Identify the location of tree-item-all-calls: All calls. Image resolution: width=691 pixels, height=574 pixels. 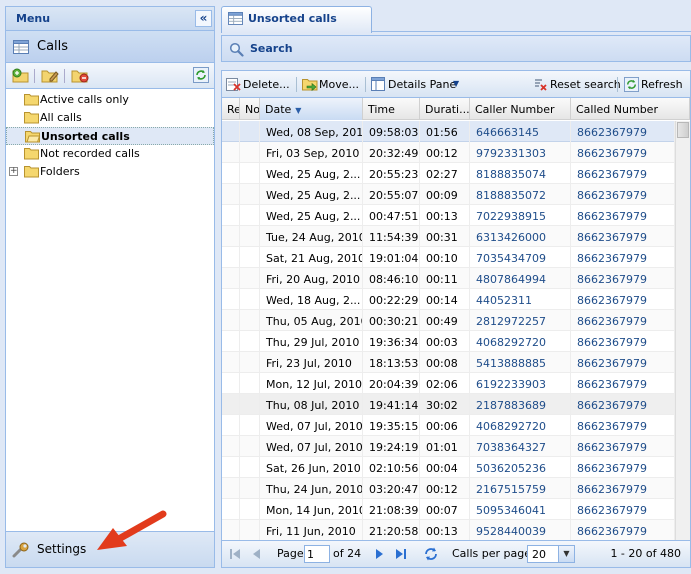
(110, 118).